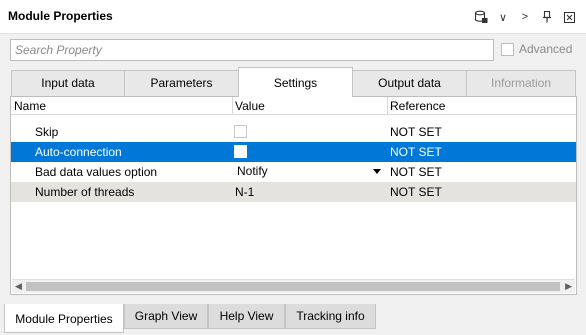 This screenshot has height=335, width=586. What do you see at coordinates (181, 83) in the screenshot?
I see `tab-parameters: Parameters` at bounding box center [181, 83].